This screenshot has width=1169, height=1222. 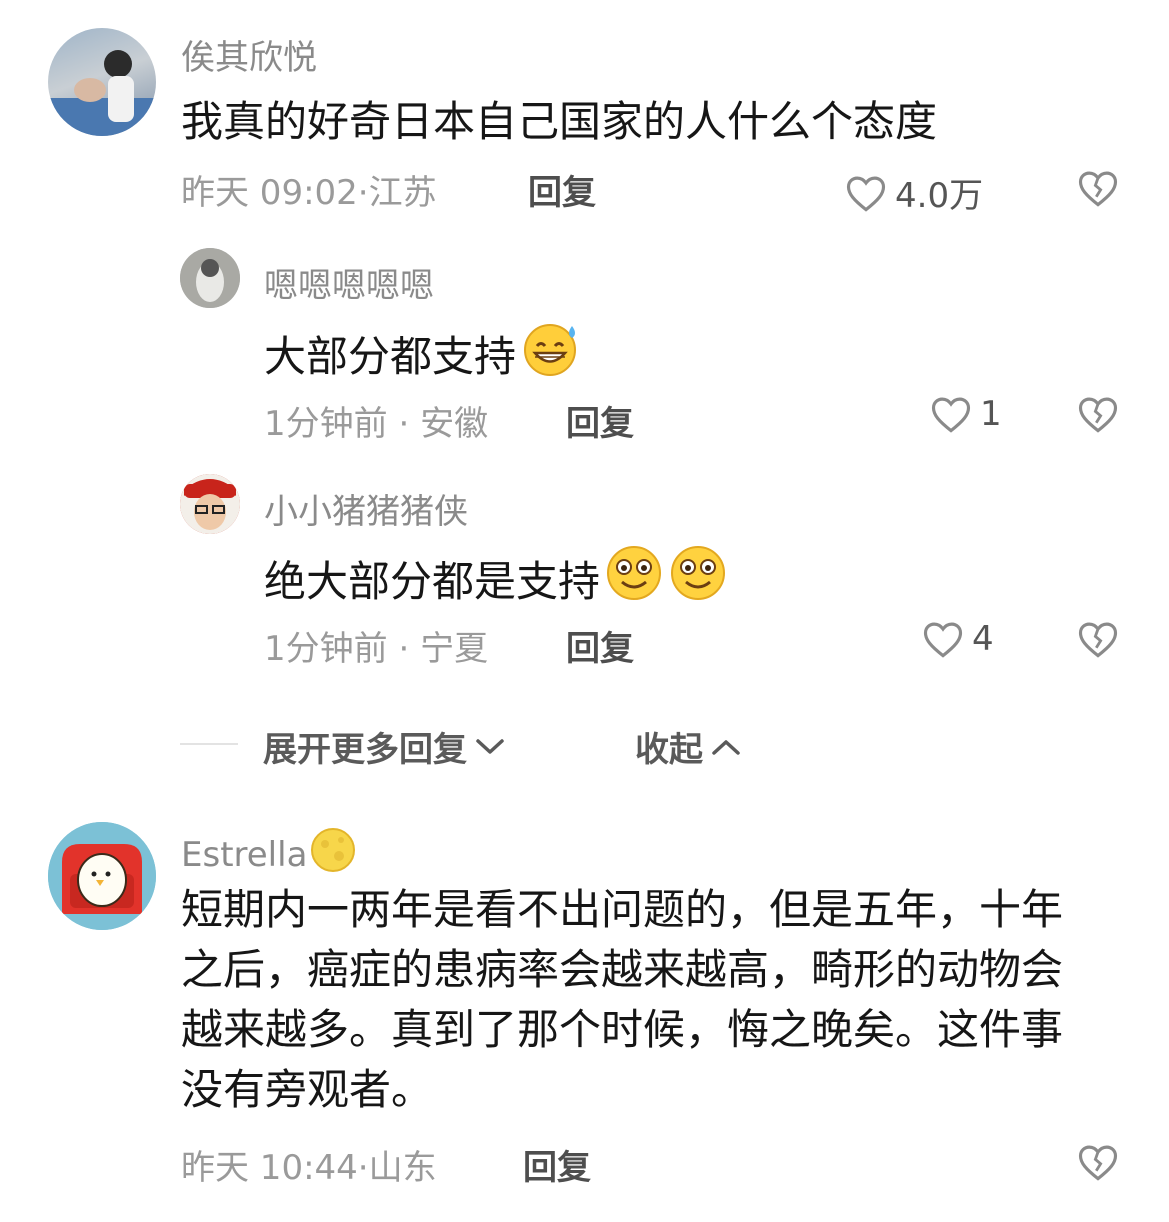 What do you see at coordinates (402, 193) in the screenshot?
I see `comment-location: 江苏` at bounding box center [402, 193].